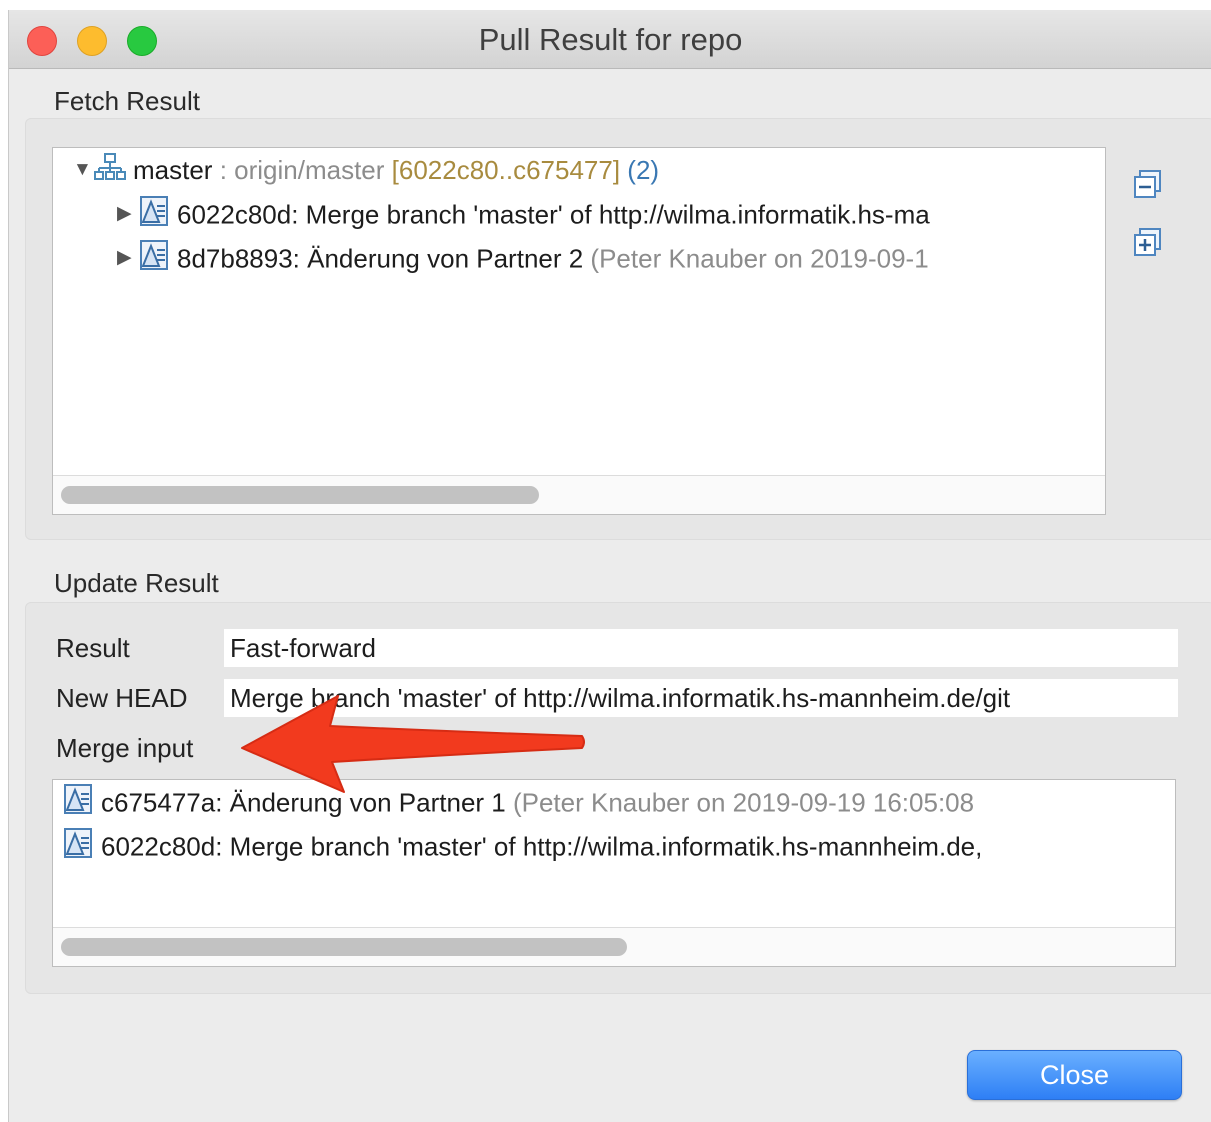  I want to click on collapse-all-icon, so click(1148, 185).